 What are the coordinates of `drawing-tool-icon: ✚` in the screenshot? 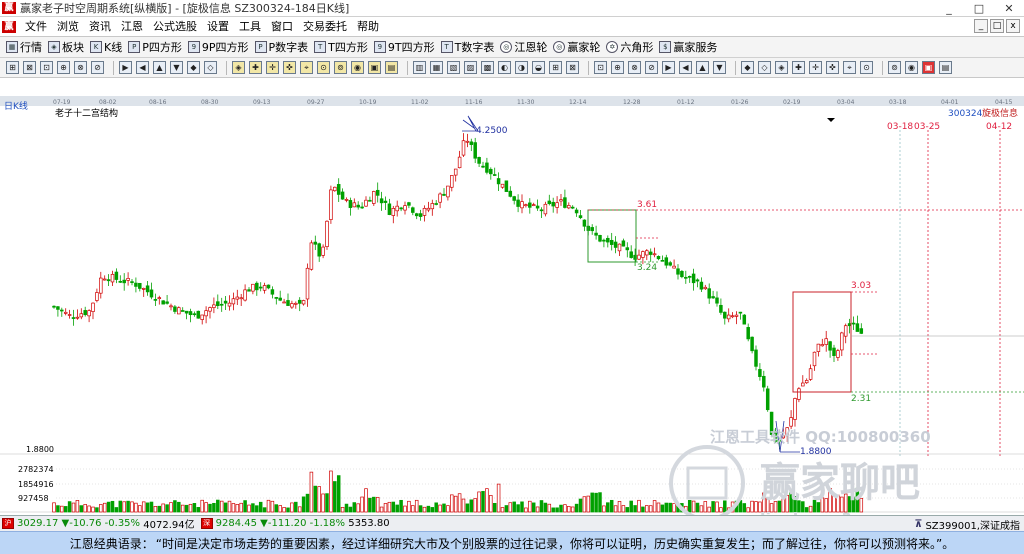 It's located at (798, 67).